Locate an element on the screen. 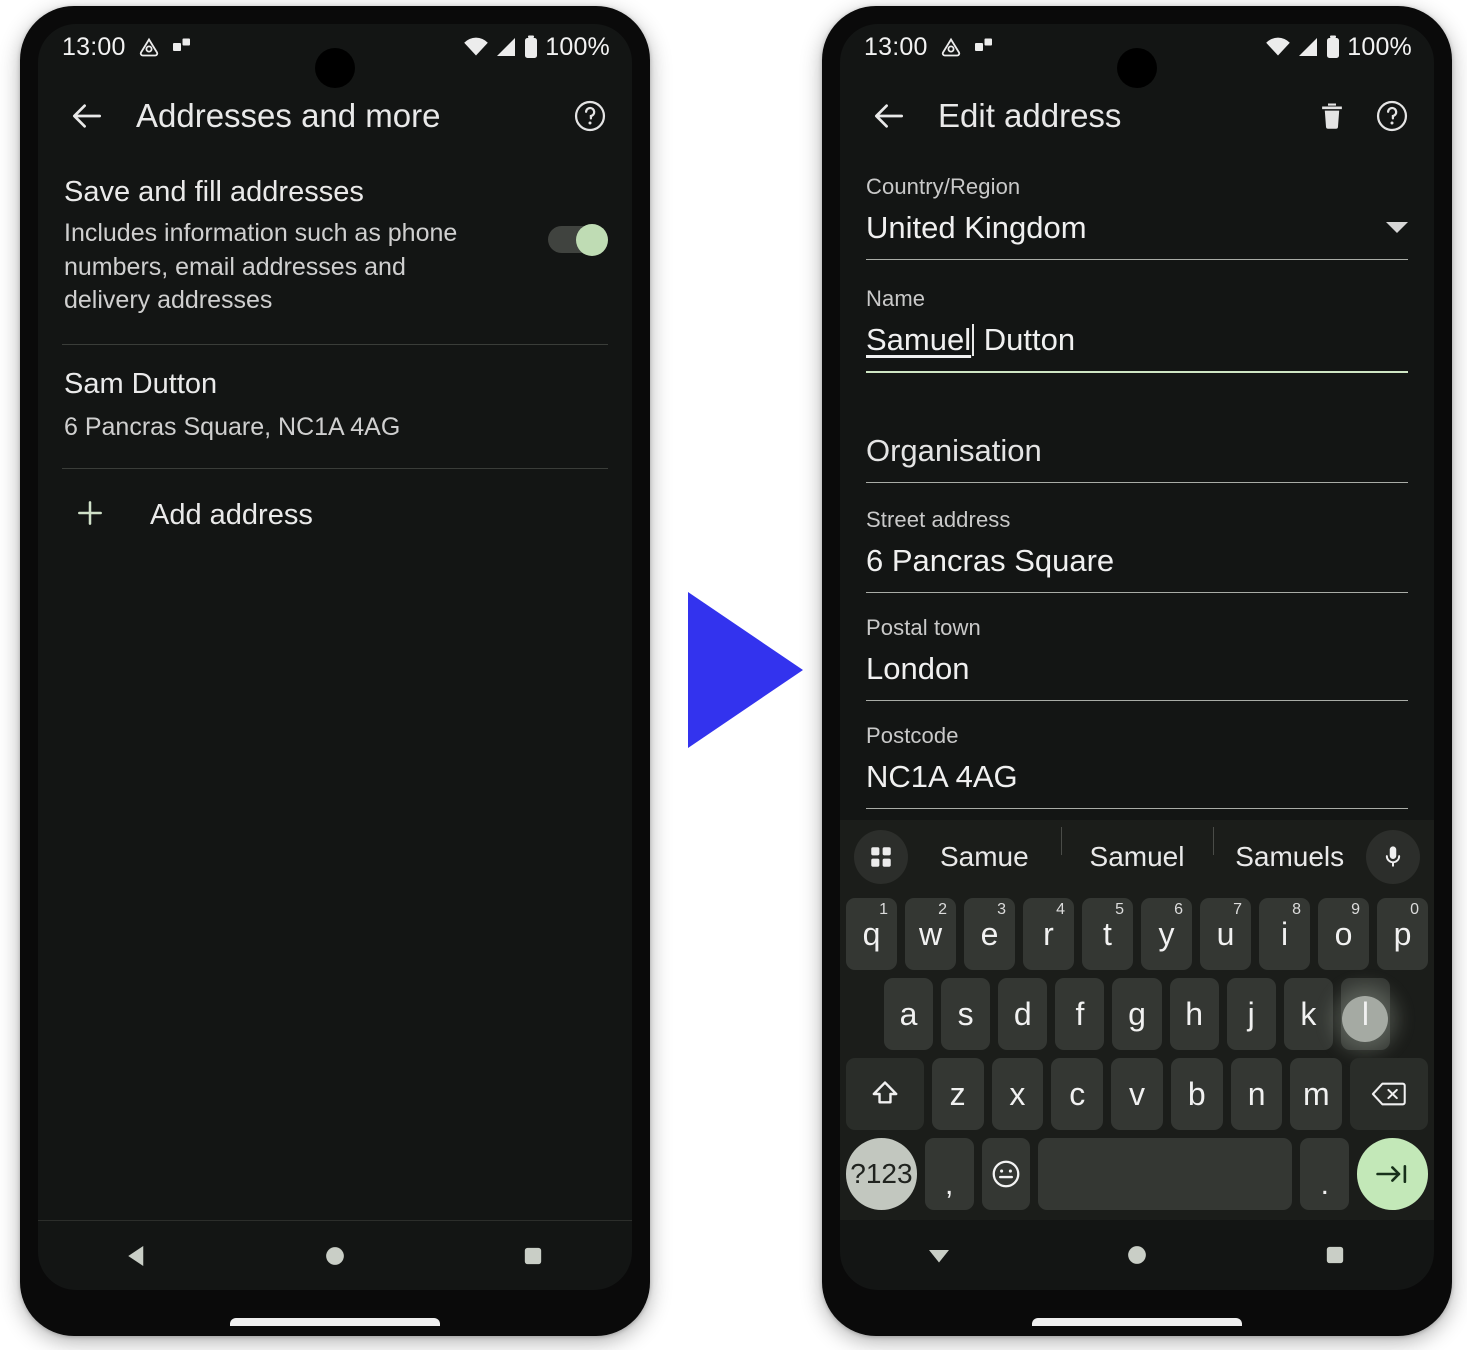 The height and width of the screenshot is (1350, 1467). key-label: h is located at coordinates (1194, 1013).